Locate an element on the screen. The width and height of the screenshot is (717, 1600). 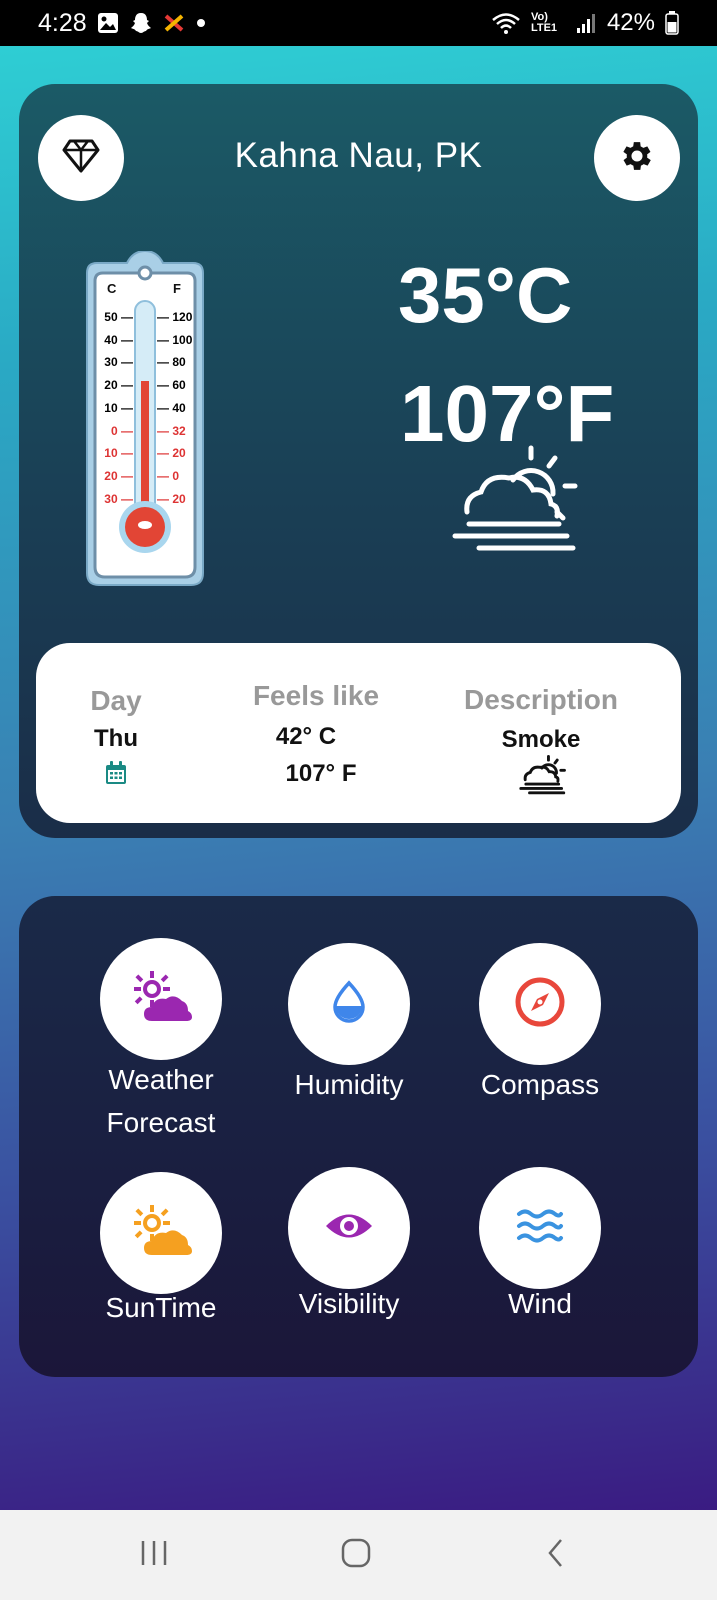
compass-button is located at coordinates (540, 1004).